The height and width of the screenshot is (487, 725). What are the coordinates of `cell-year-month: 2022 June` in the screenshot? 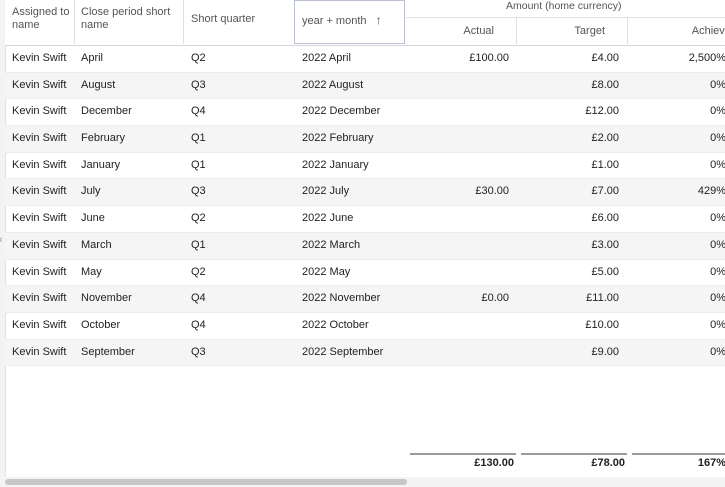 It's located at (328, 218).